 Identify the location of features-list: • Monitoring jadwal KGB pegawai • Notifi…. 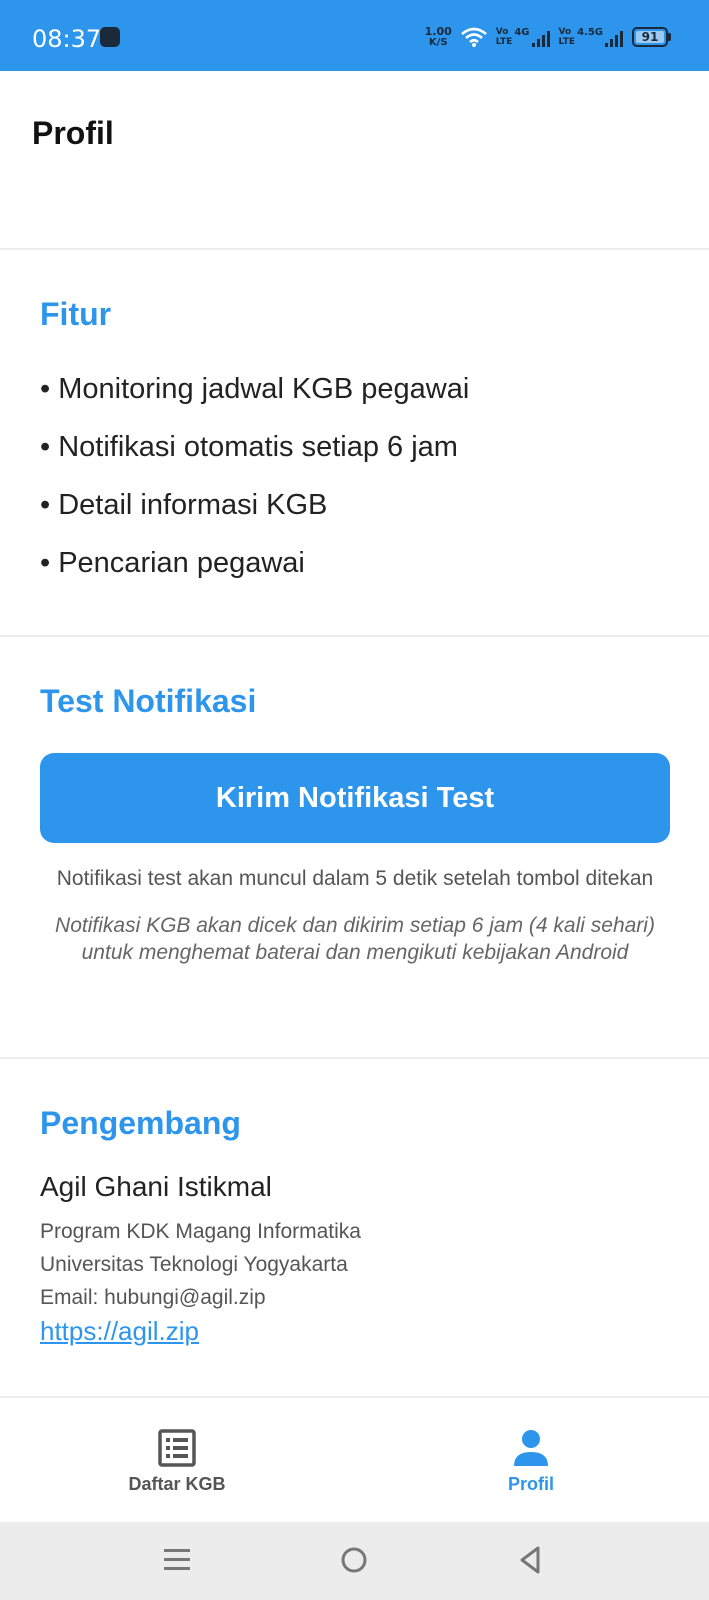
(355, 476).